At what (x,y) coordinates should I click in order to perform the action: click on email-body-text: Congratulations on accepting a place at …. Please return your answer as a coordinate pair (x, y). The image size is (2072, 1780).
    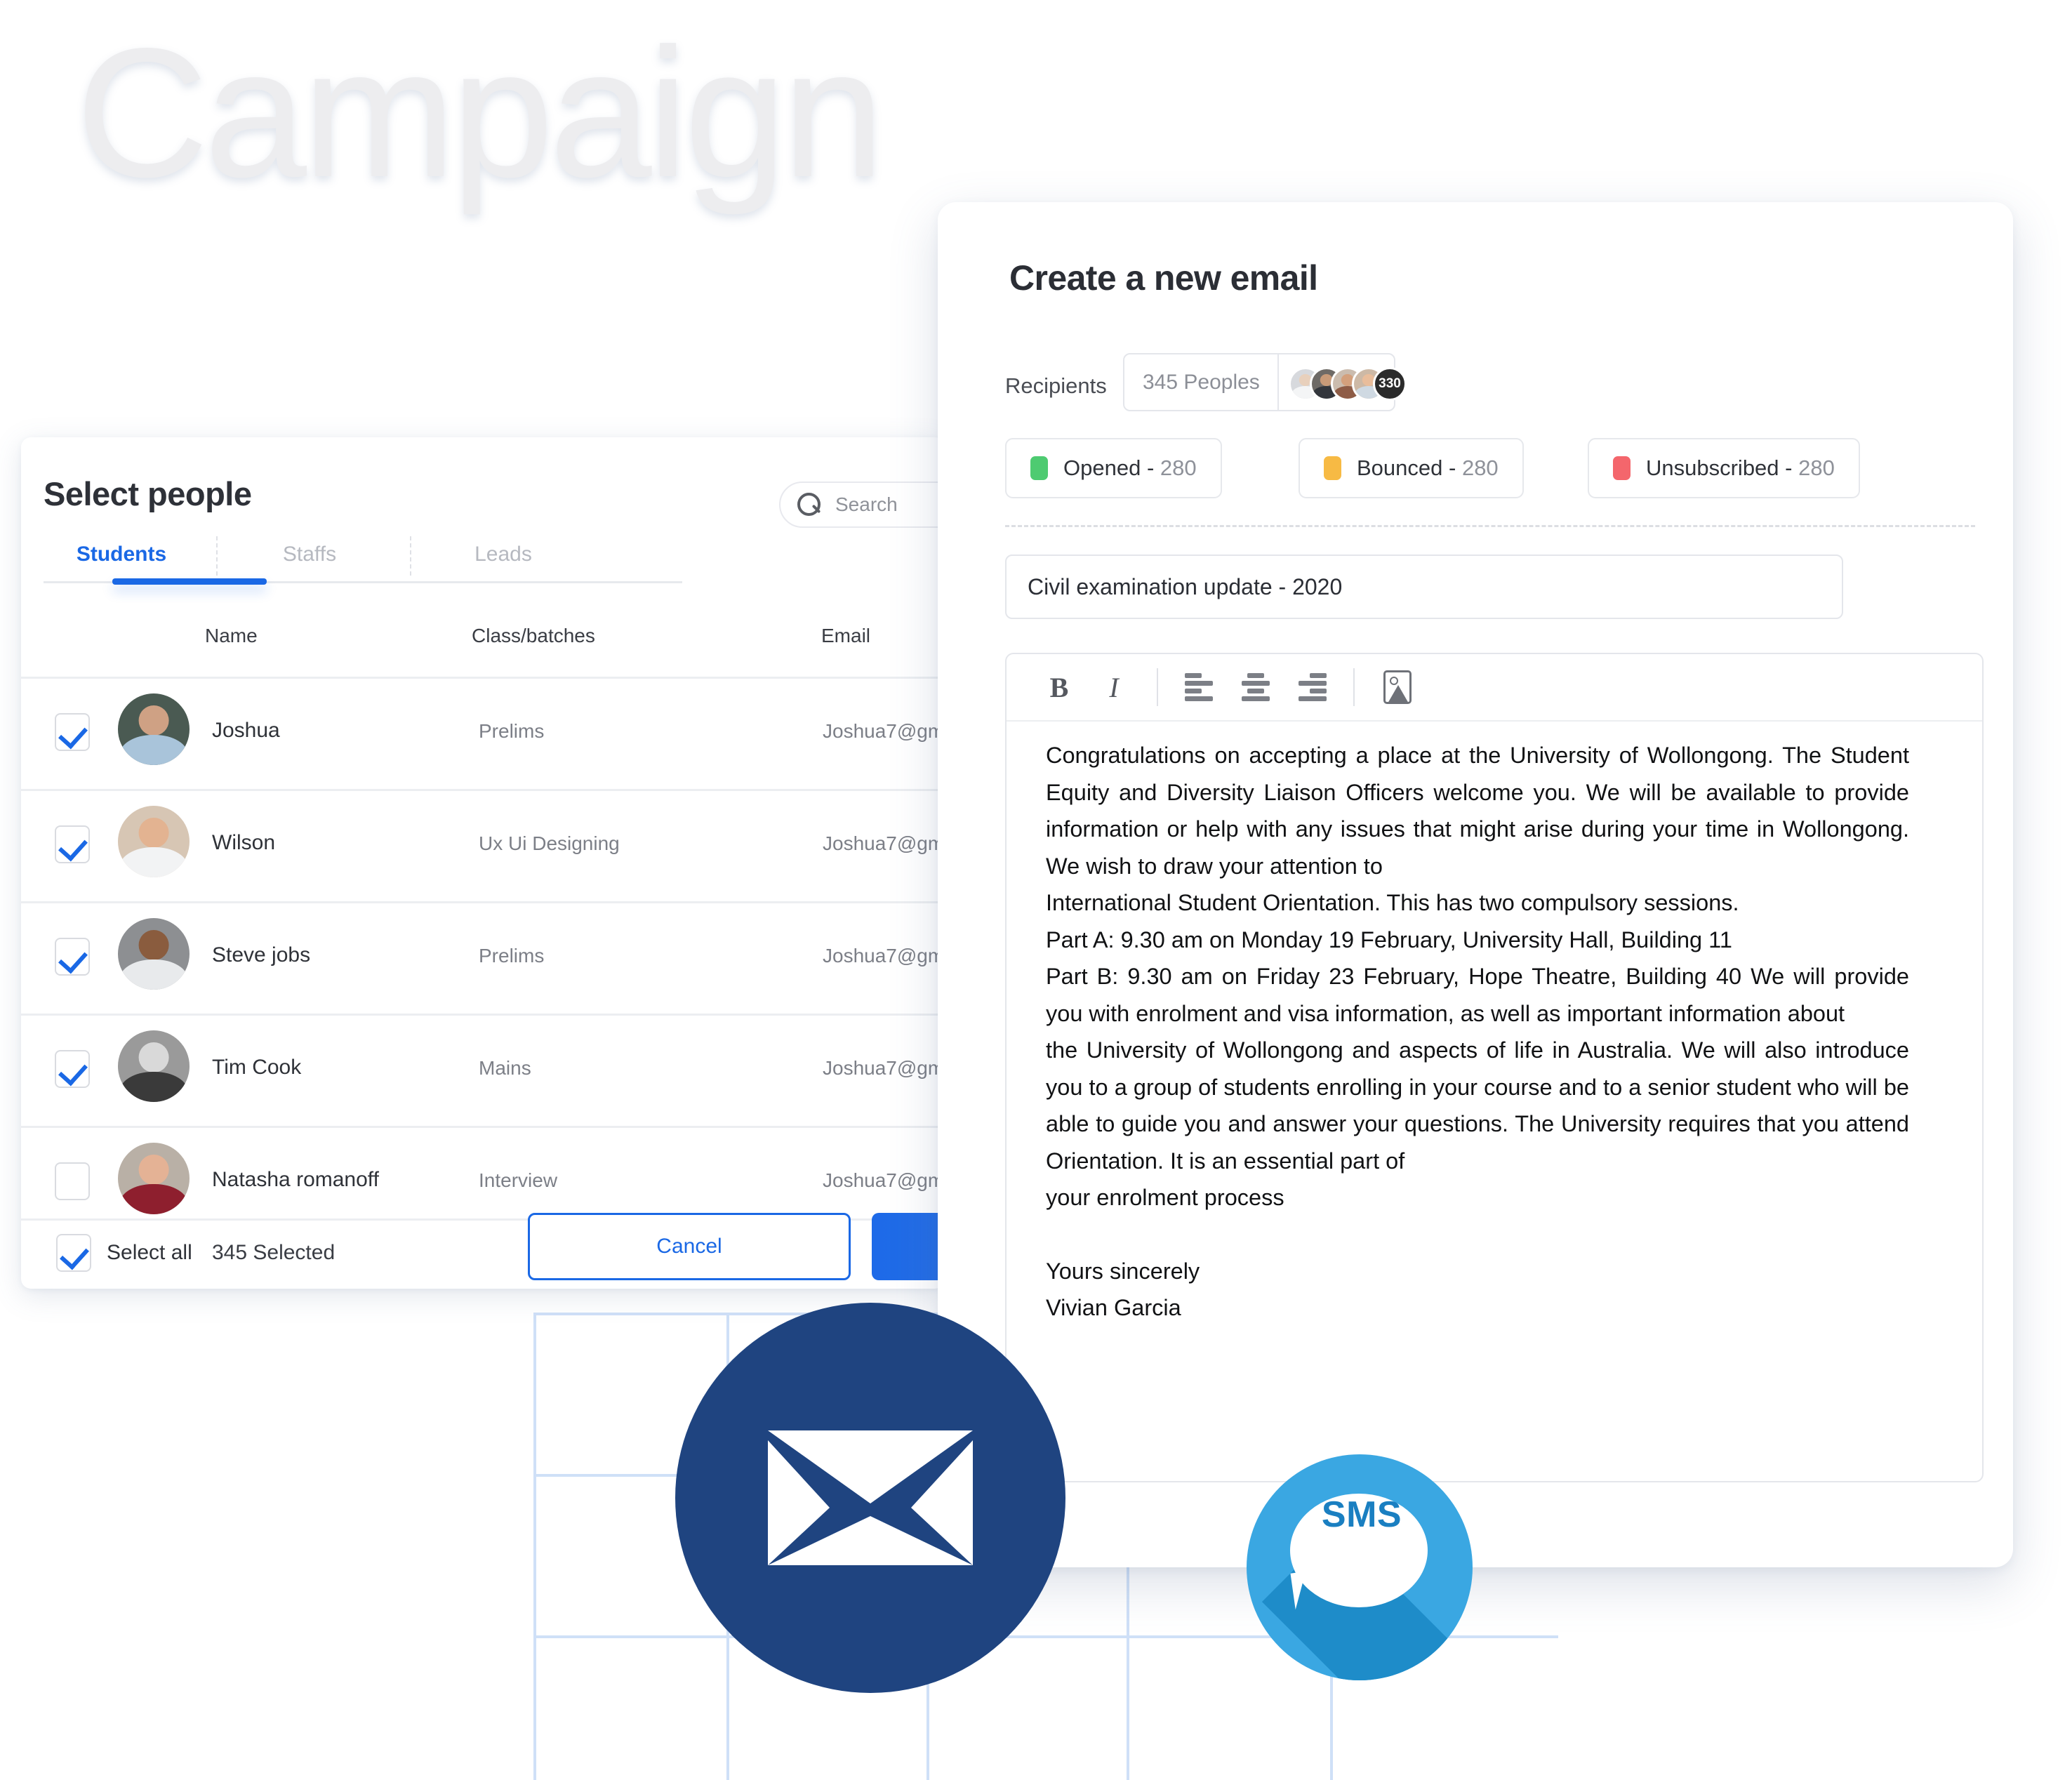
    Looking at the image, I should click on (1477, 1032).